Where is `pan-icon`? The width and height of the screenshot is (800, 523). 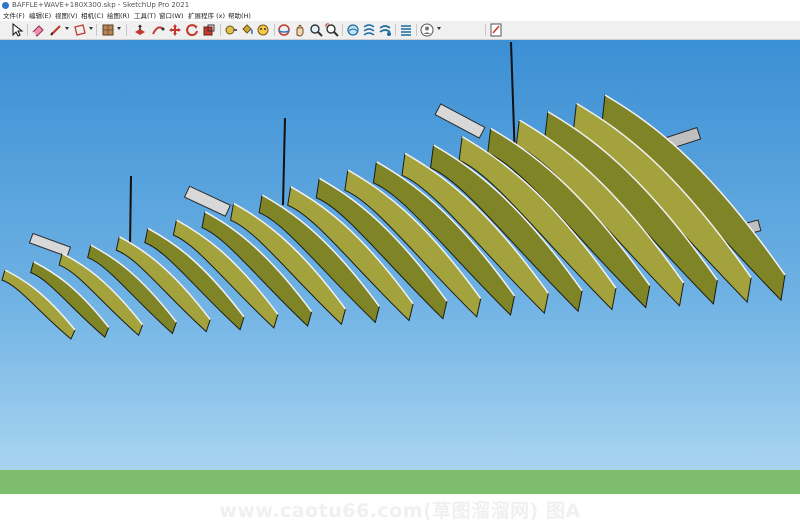
pan-icon is located at coordinates (300, 30).